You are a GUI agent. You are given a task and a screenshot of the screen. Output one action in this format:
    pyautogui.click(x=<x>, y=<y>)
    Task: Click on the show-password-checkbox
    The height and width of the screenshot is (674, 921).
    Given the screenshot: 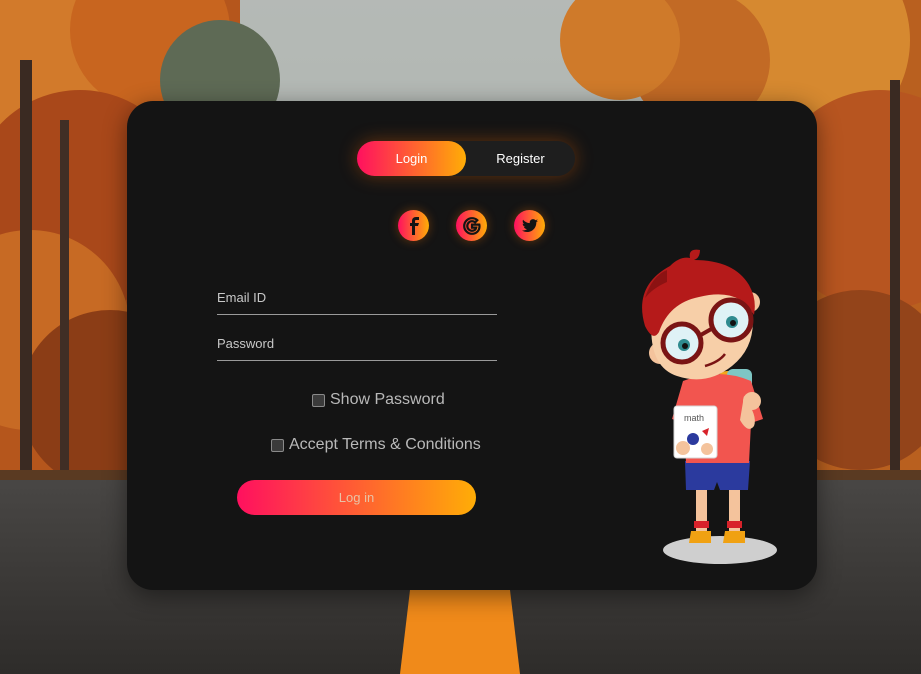 What is the action you would take?
    pyautogui.click(x=318, y=400)
    